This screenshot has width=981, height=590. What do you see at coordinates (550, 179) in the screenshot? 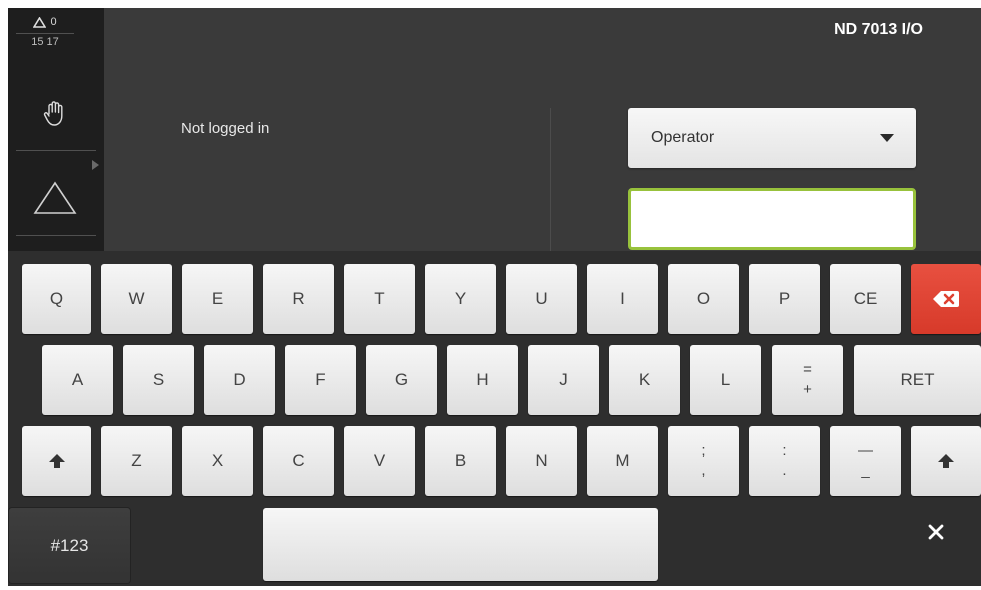
I see `panel-divider` at bounding box center [550, 179].